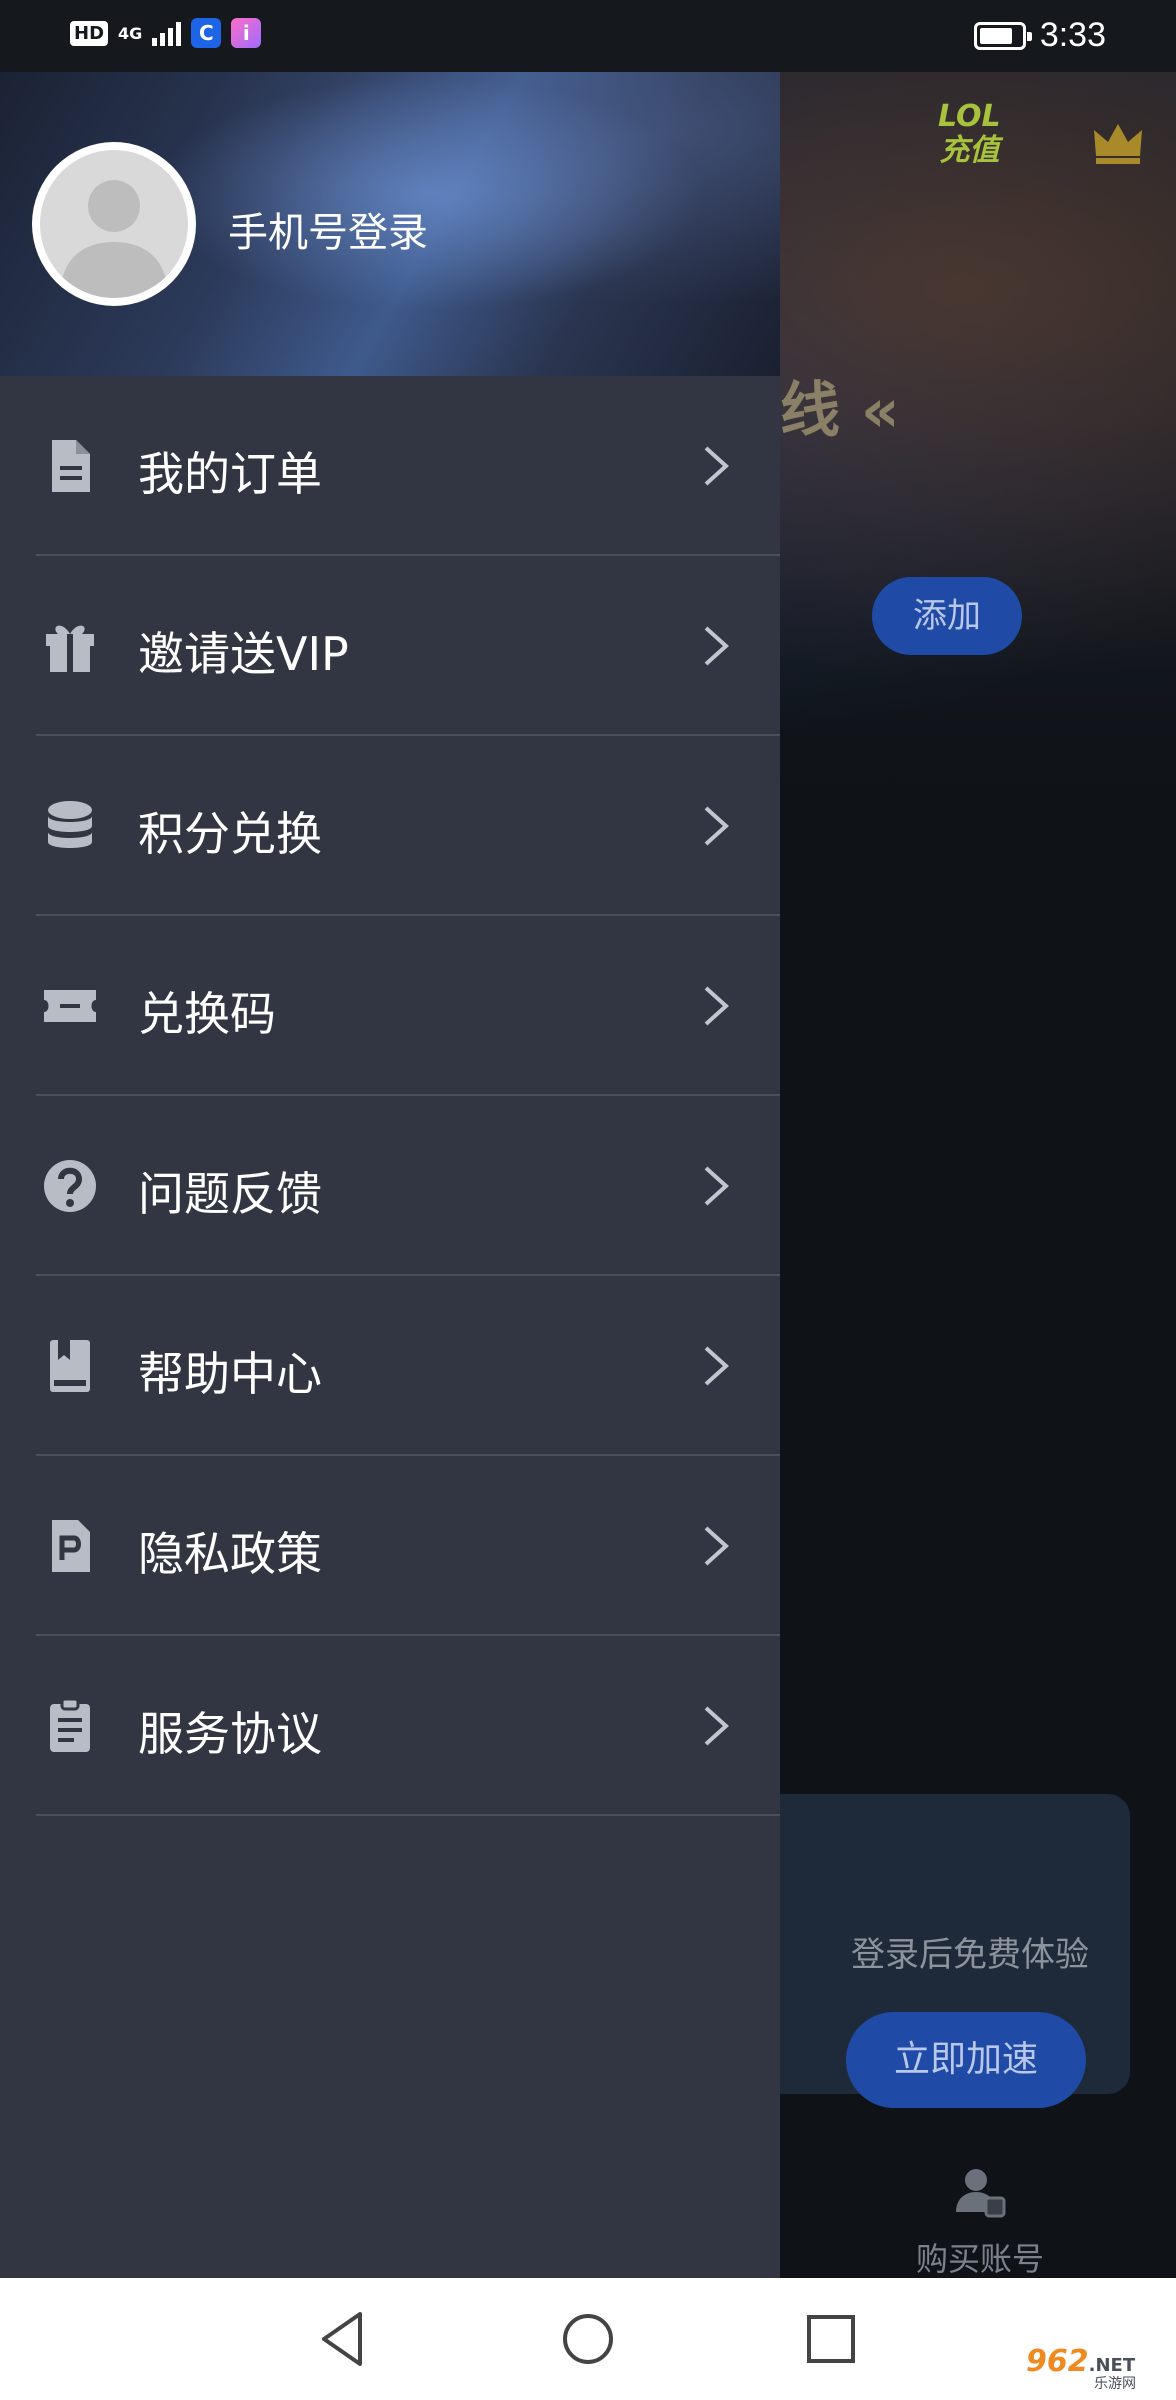 The width and height of the screenshot is (1176, 2400). What do you see at coordinates (1118, 142) in the screenshot?
I see `crown-icon` at bounding box center [1118, 142].